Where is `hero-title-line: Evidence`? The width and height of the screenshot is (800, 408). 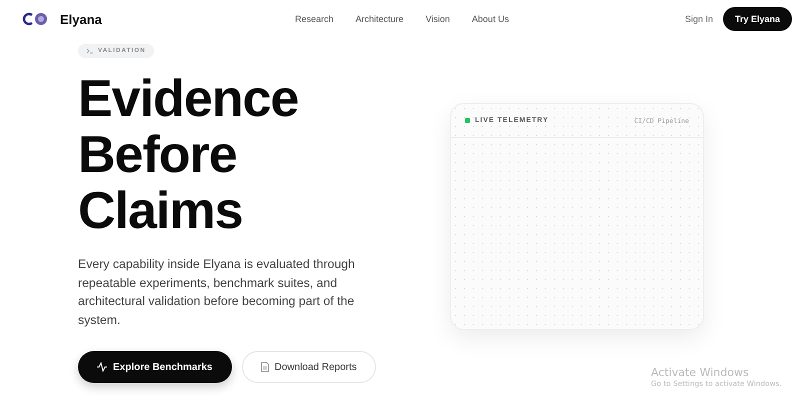
hero-title-line: Evidence is located at coordinates (188, 99).